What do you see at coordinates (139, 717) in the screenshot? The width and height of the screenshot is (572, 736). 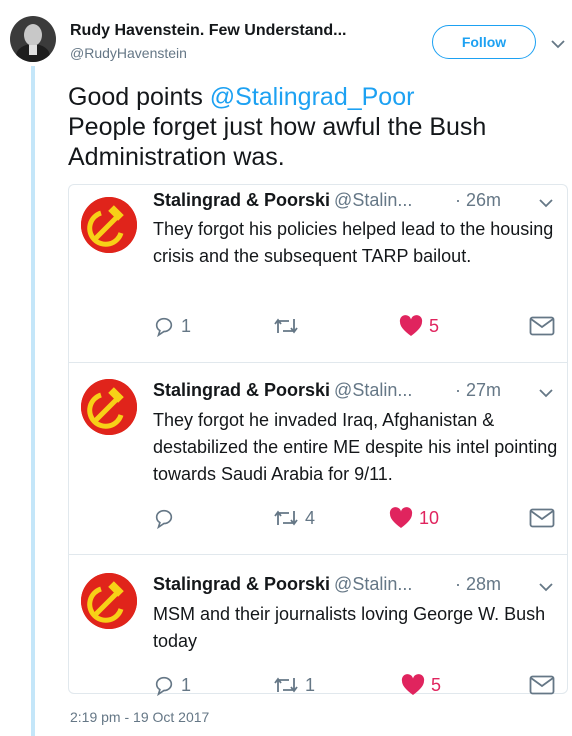 I see `tweet-timestamp: 2:19 pm - 19 Oct 2017` at bounding box center [139, 717].